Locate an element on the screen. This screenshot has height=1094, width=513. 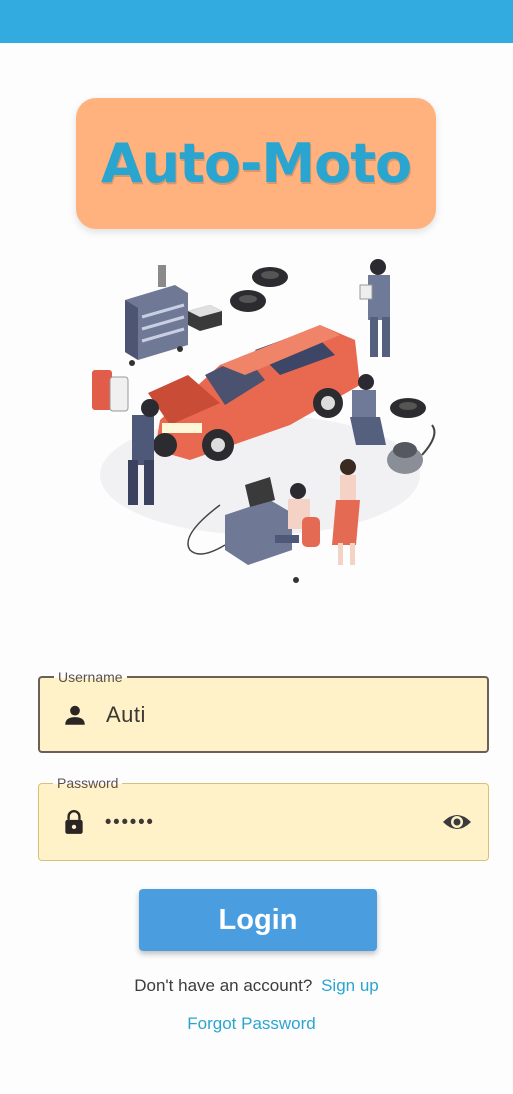
status-bar is located at coordinates (256, 21).